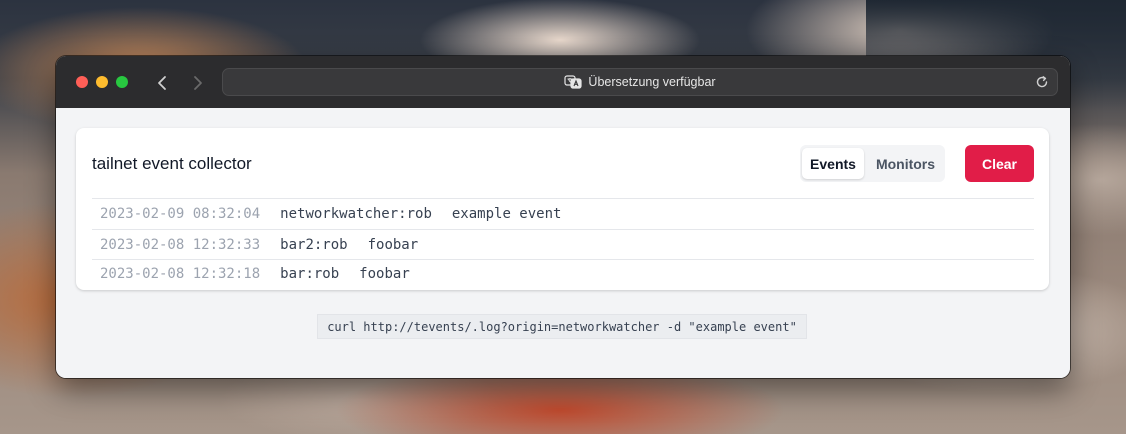 This screenshot has width=1126, height=434. What do you see at coordinates (180, 213) in the screenshot?
I see `event-timestamp: 2023-02-09 08:32:04` at bounding box center [180, 213].